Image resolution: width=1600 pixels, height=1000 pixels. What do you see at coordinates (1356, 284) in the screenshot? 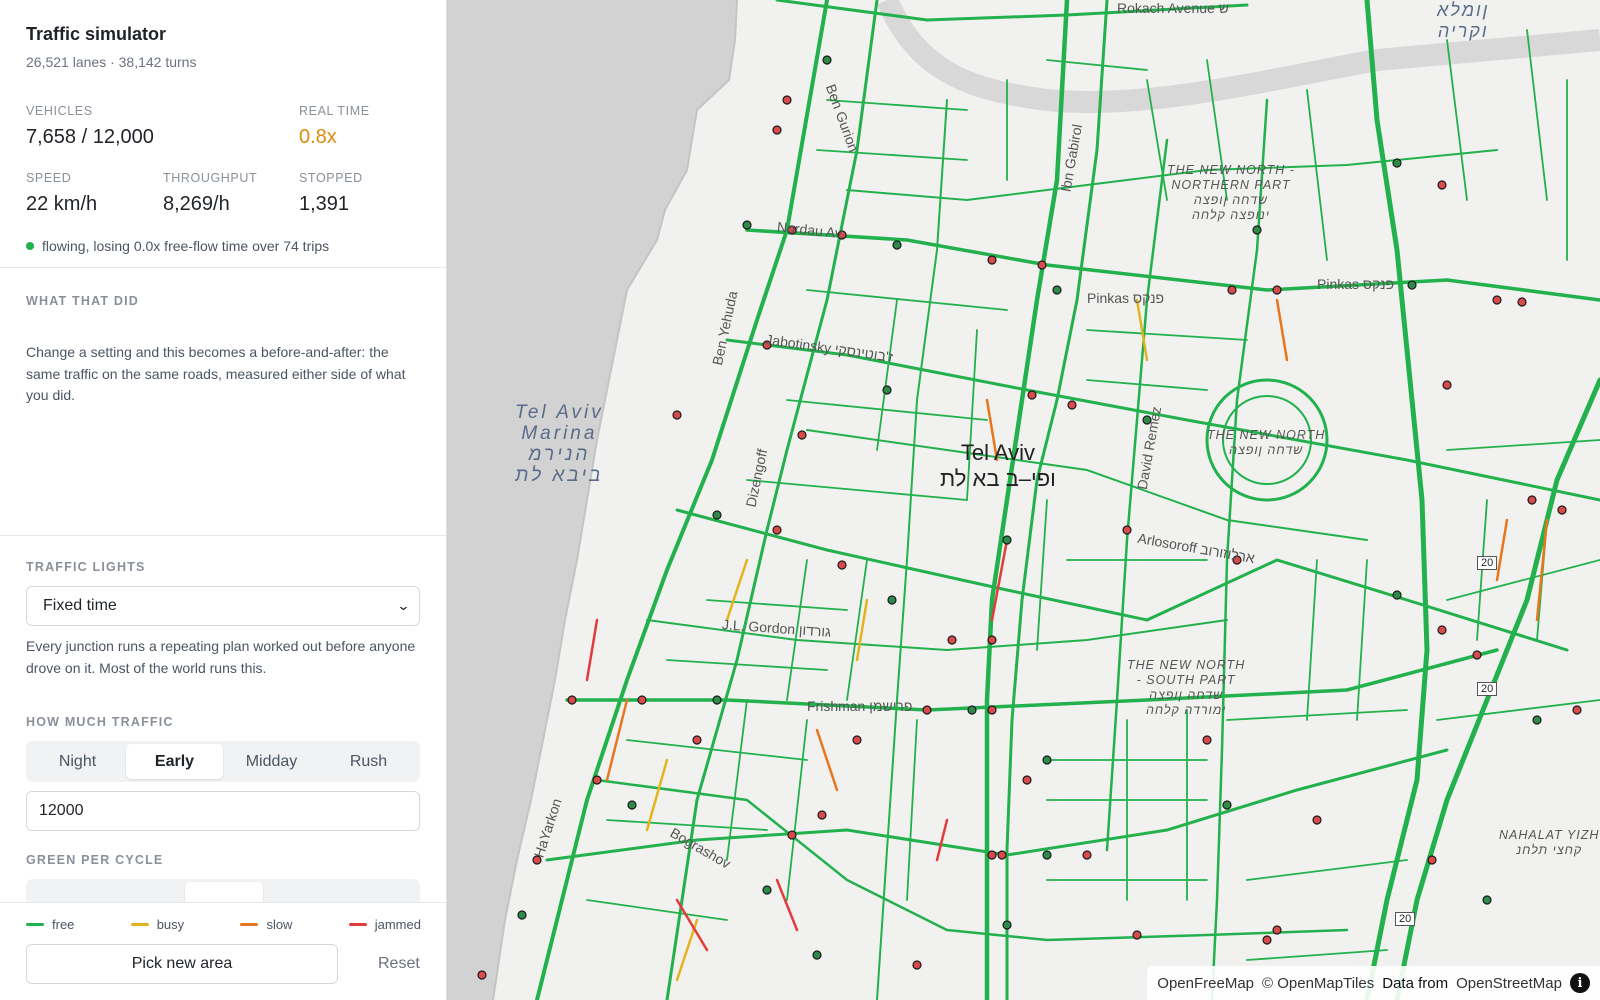
I see `street-label-pinkas-east: Pinkas פנקס` at bounding box center [1356, 284].